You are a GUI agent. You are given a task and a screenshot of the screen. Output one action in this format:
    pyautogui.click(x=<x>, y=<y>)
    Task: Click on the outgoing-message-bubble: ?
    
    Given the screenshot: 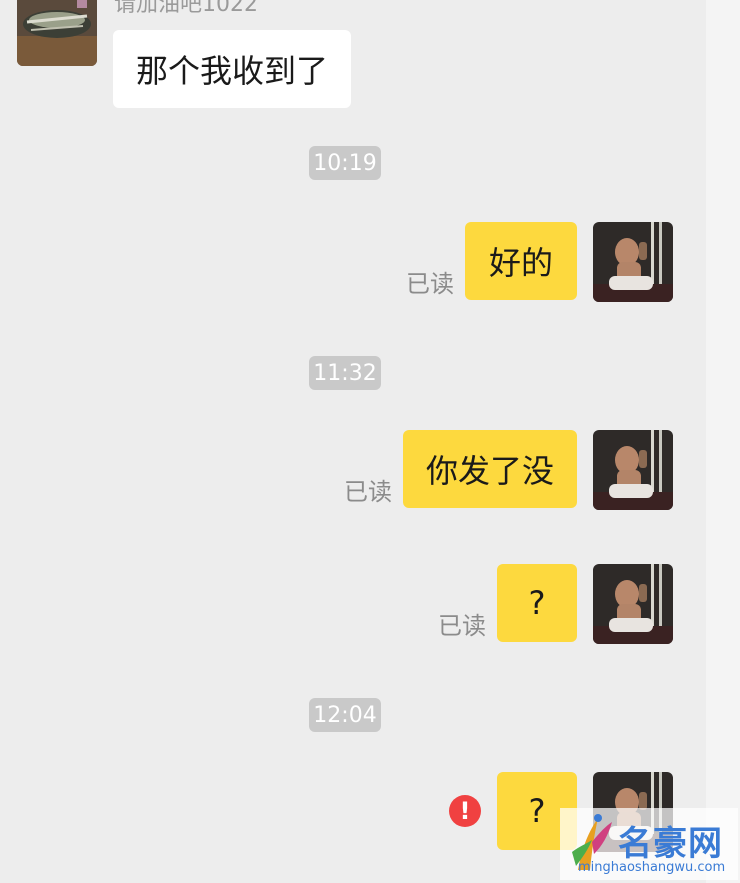 What is the action you would take?
    pyautogui.click(x=537, y=603)
    